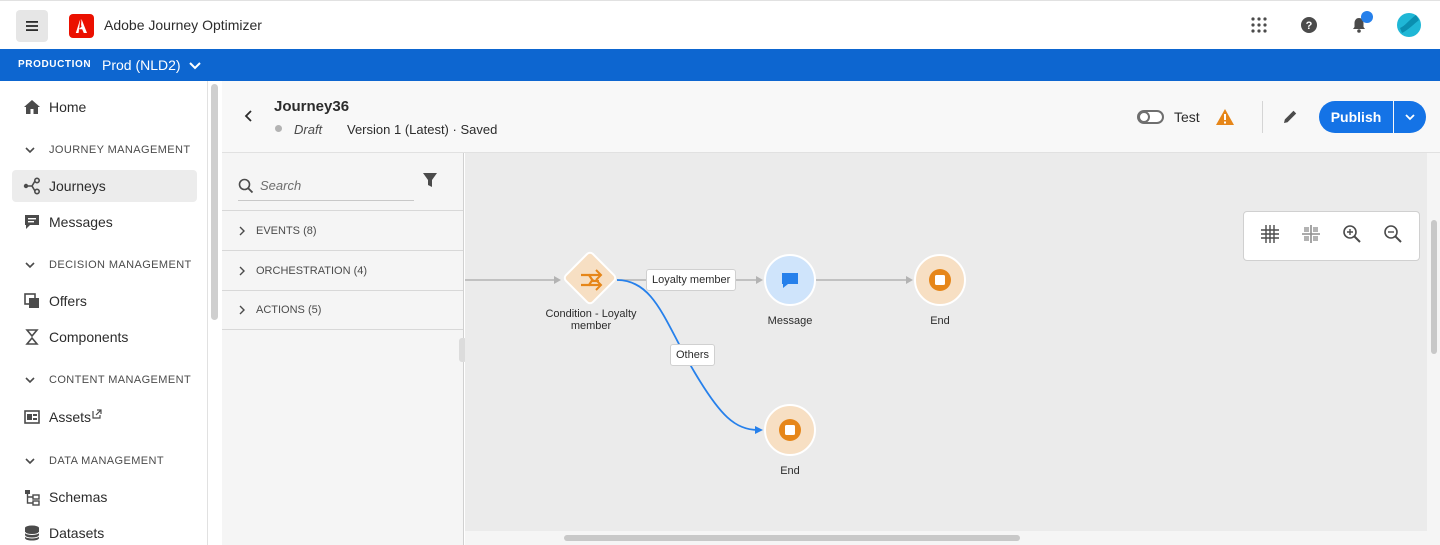  What do you see at coordinates (104, 107) in the screenshot?
I see `nav-item-home: Home` at bounding box center [104, 107].